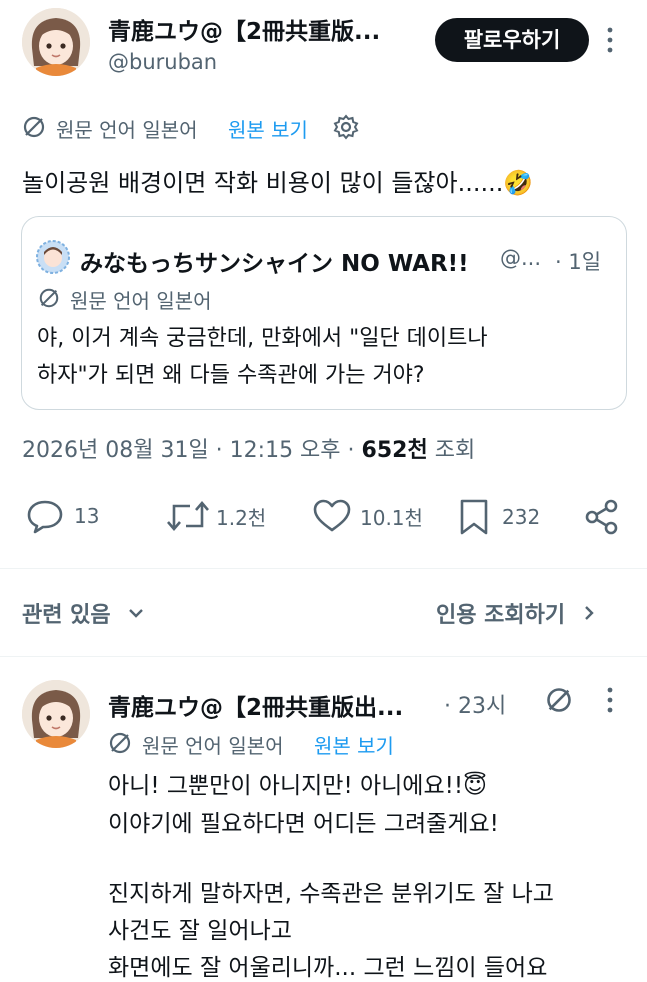 The image size is (647, 982). What do you see at coordinates (45, 517) in the screenshot?
I see `reply-icon` at bounding box center [45, 517].